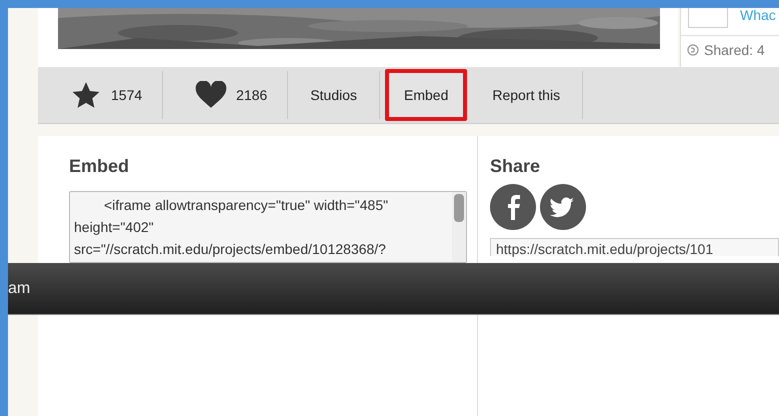 Image resolution: width=779 pixels, height=416 pixels. Describe the element at coordinates (99, 167) in the screenshot. I see `section-title: Embed` at that location.